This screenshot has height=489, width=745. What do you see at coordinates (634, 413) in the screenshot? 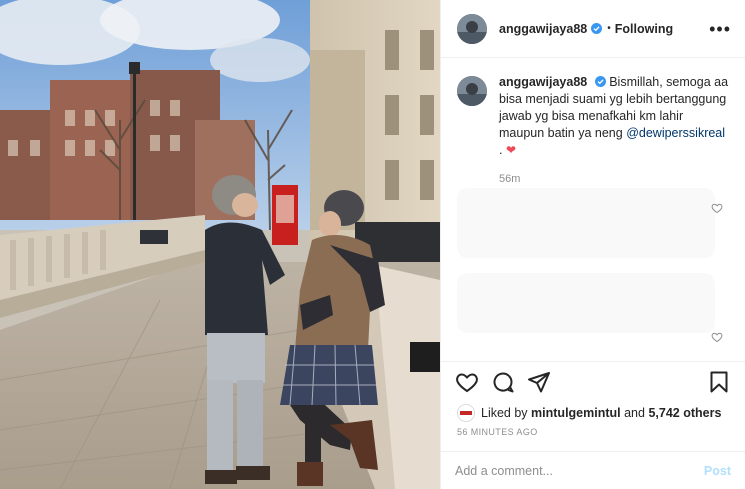
I see `likes-middle: and` at bounding box center [634, 413].